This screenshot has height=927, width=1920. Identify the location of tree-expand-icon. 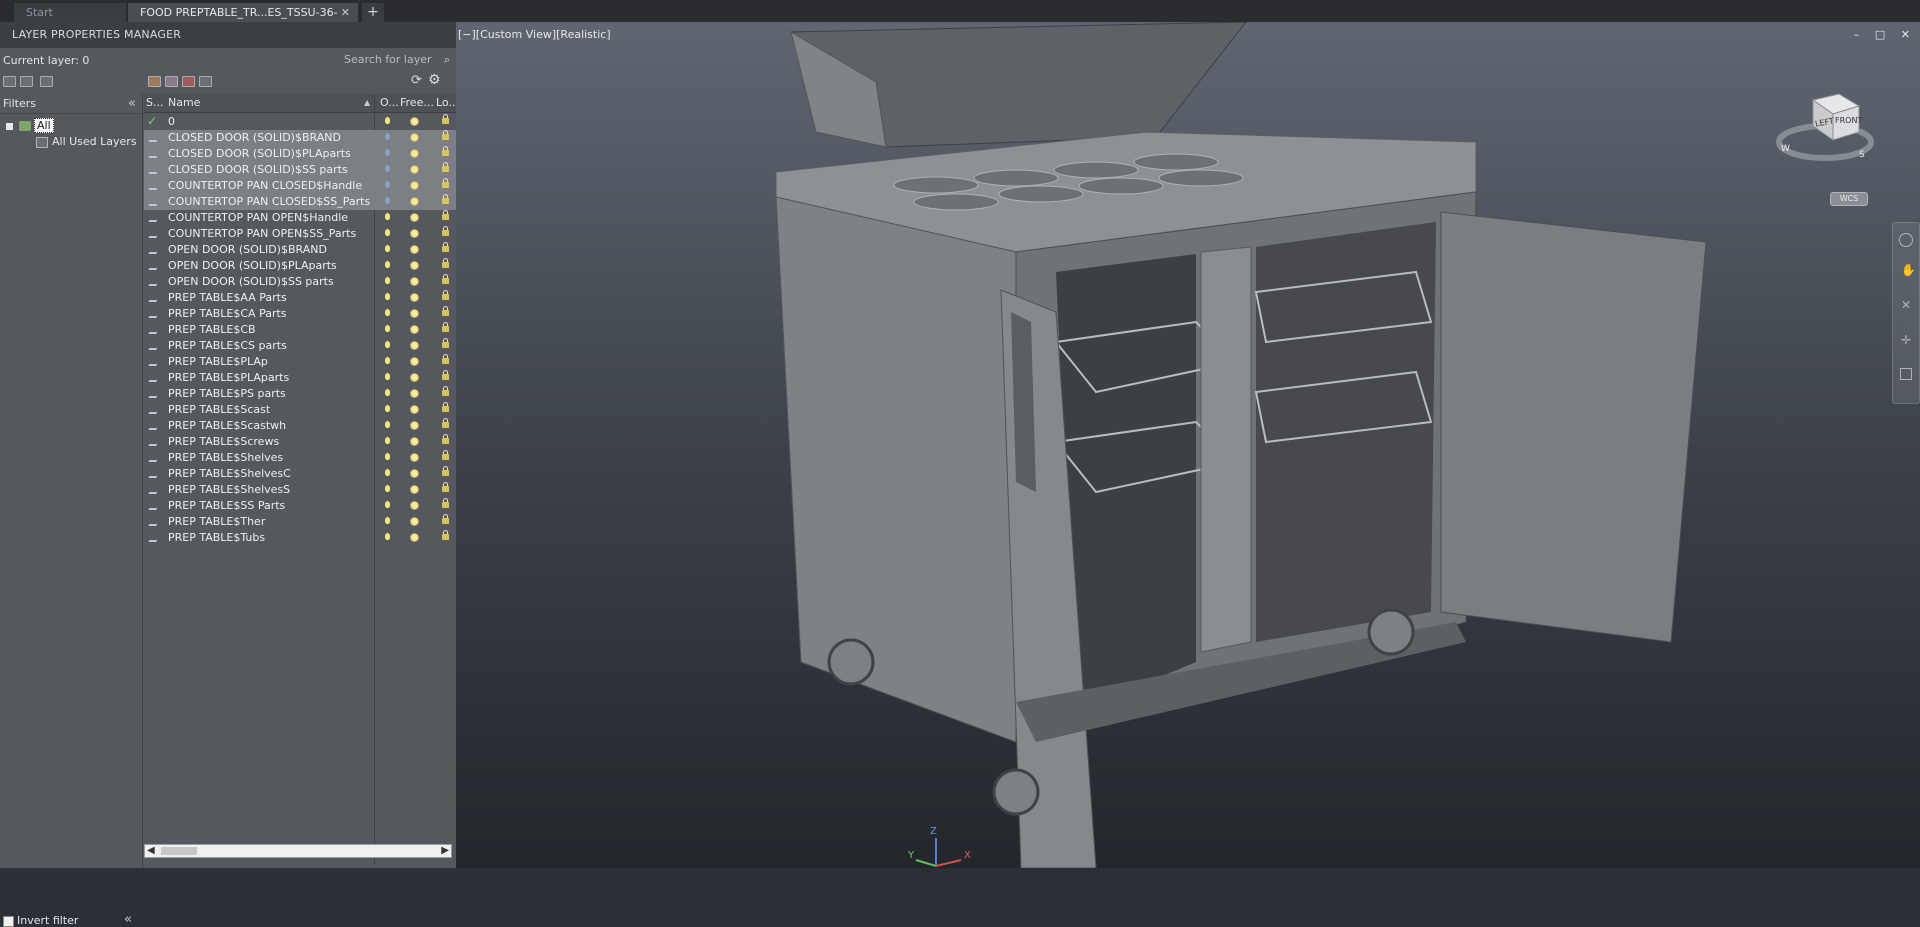
(9, 126).